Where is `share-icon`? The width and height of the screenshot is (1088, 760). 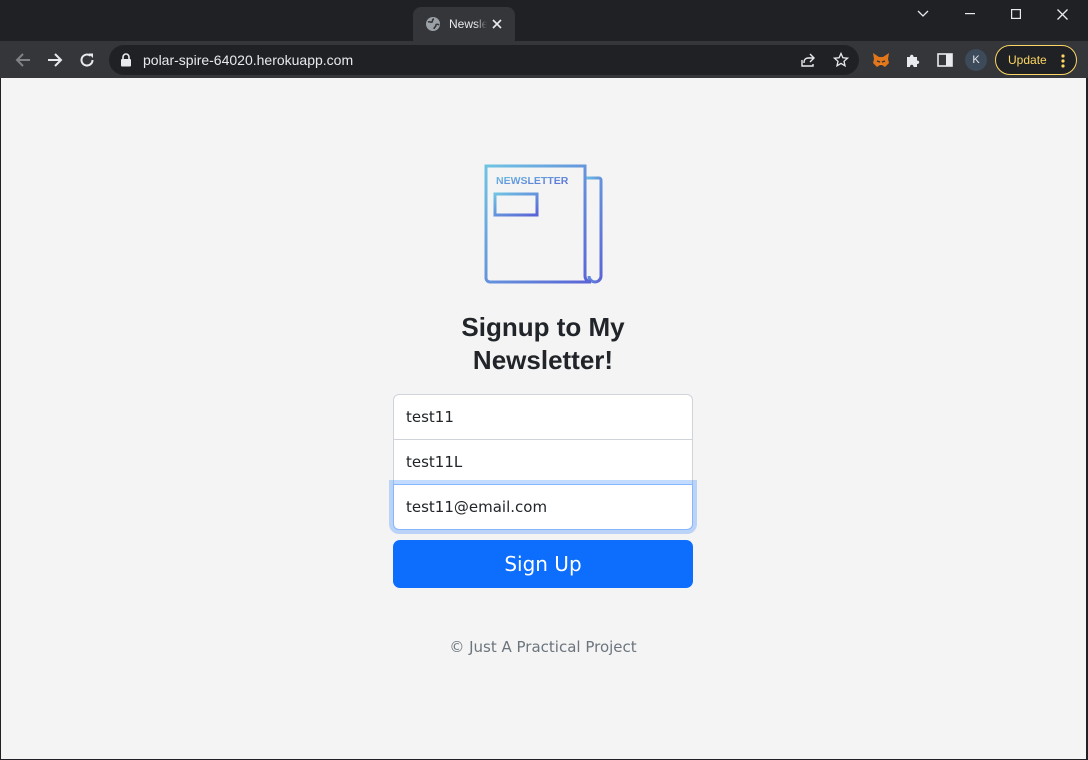 share-icon is located at coordinates (808, 60).